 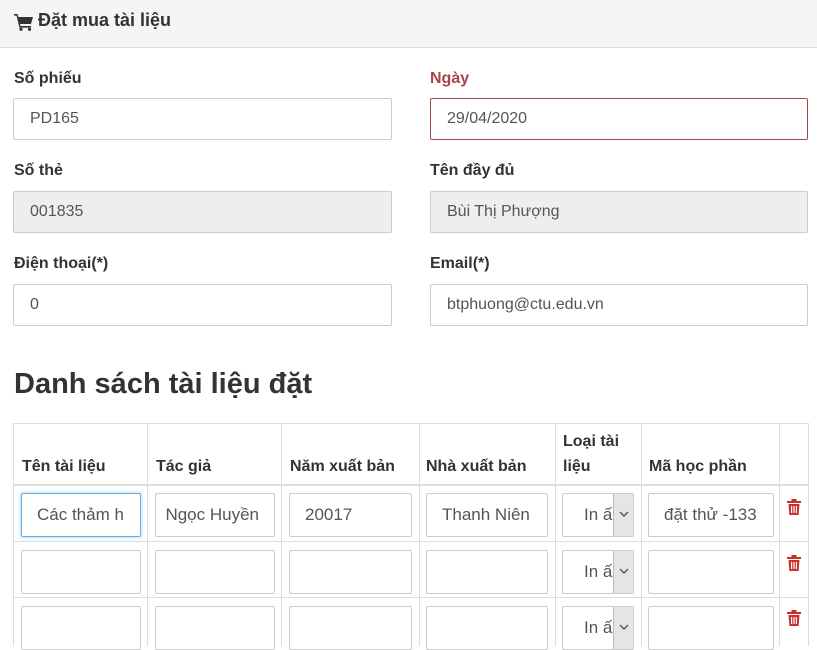 I want to click on row1-ma-hoc-phan-input: 133- đặt thử, so click(x=711, y=515).